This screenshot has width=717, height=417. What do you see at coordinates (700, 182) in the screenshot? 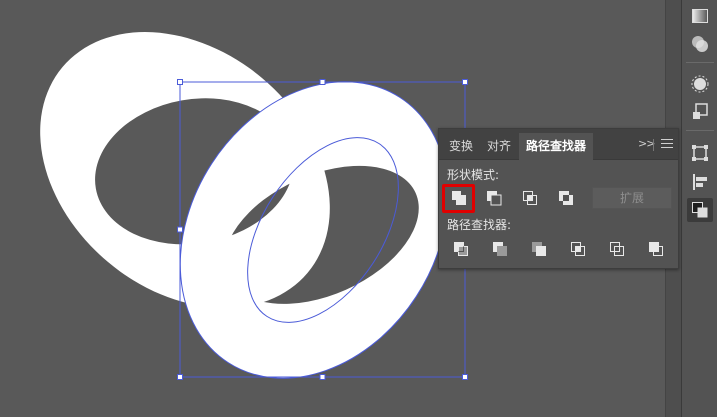
I see `align-icon` at bounding box center [700, 182].